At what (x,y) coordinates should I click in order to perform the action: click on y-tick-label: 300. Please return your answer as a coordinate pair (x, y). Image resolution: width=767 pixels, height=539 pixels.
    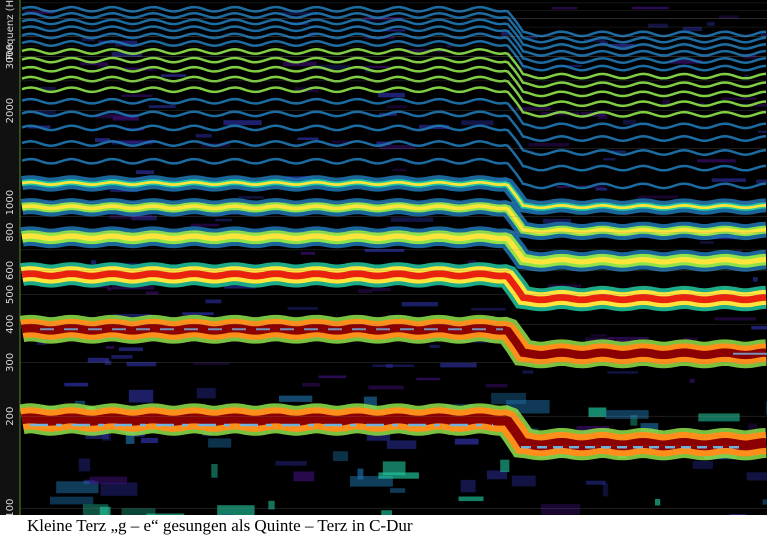
    Looking at the image, I should click on (10, 362).